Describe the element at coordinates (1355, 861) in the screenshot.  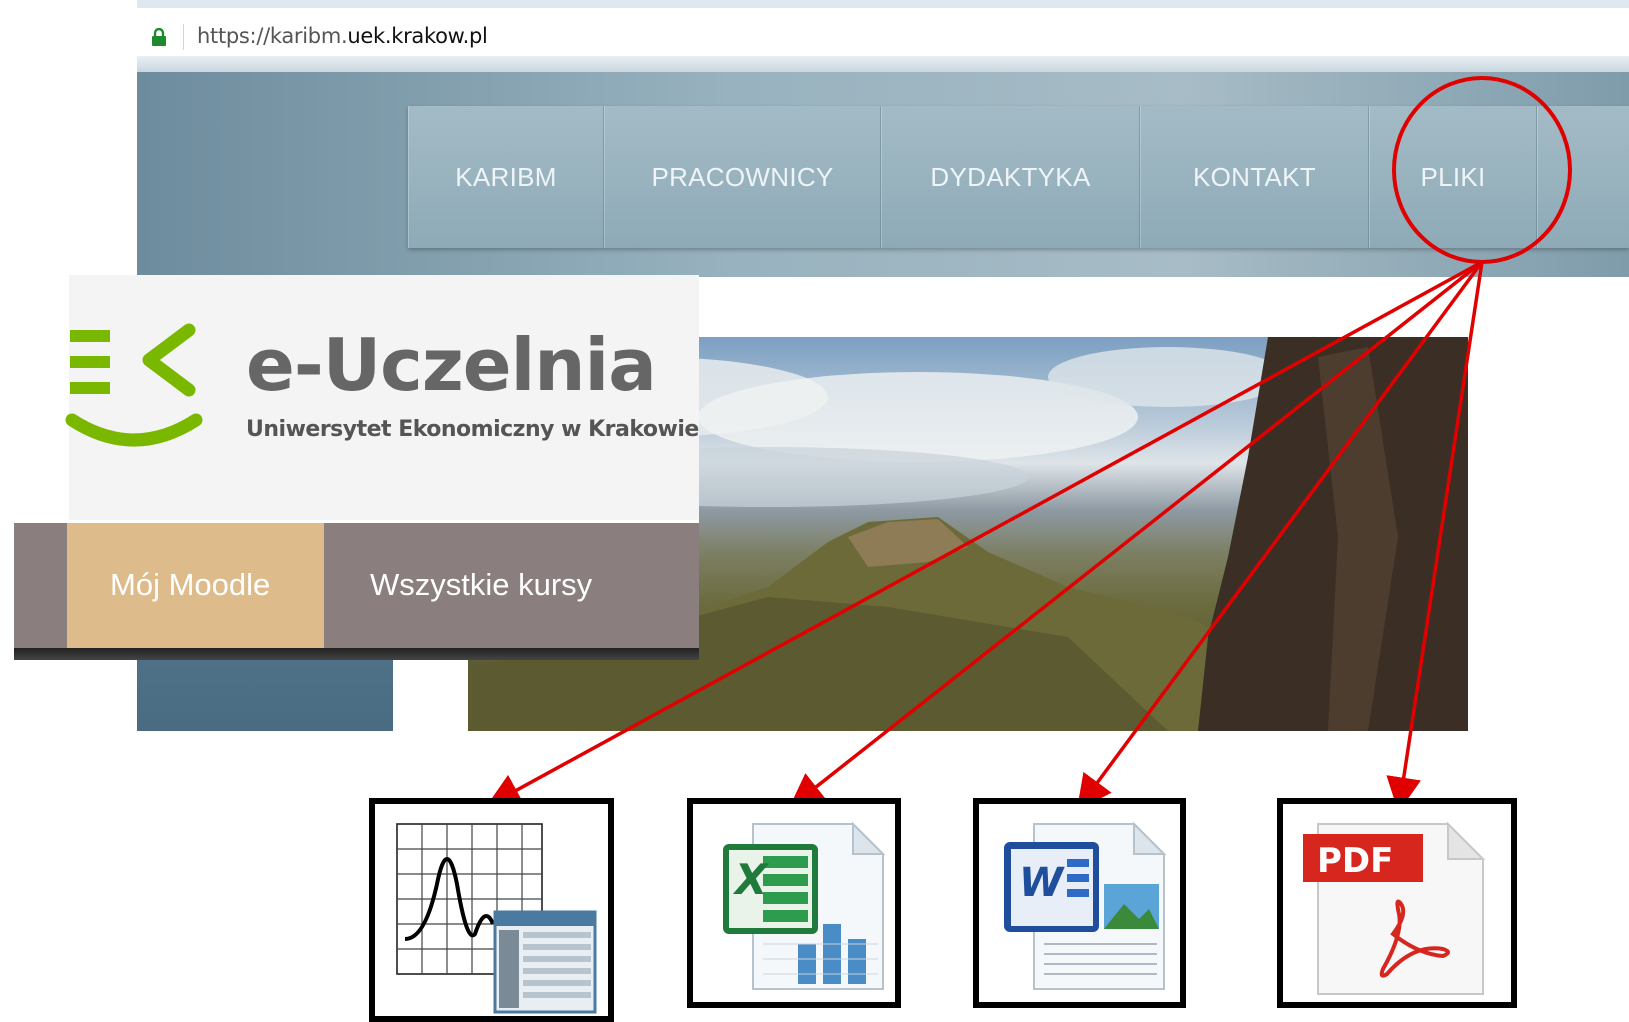
I see `pdf-badge: PDF` at that location.